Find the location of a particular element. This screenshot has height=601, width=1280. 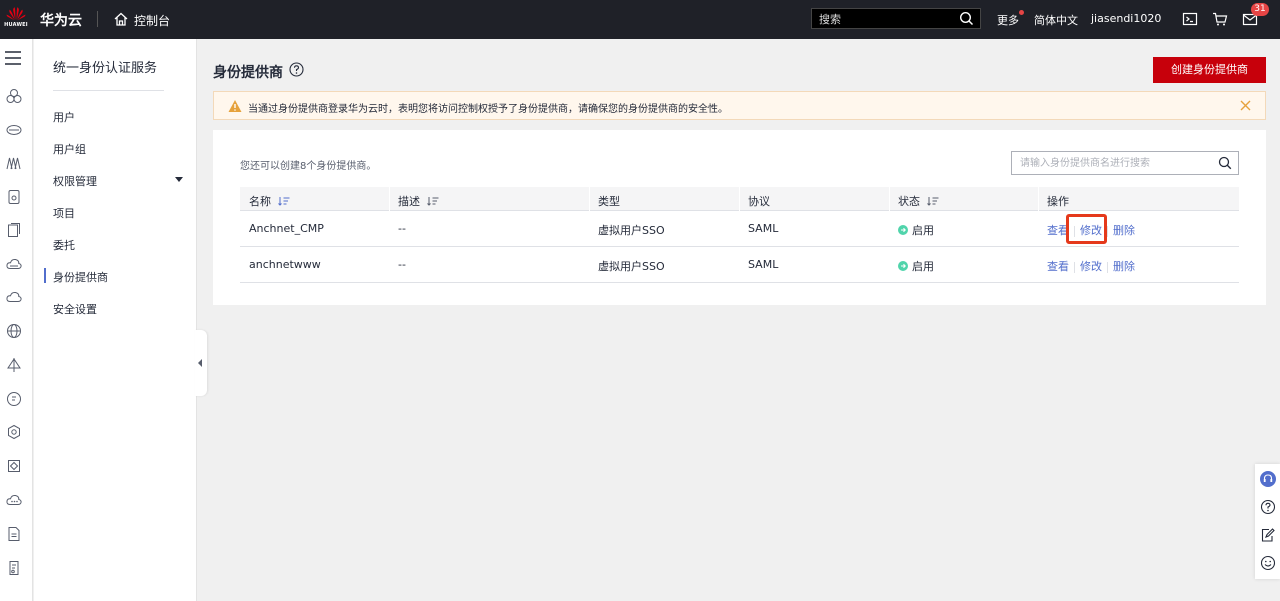

cell-name: Anchnet_CMP is located at coordinates (286, 228).